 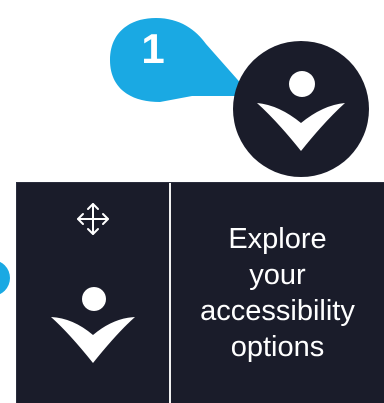 What do you see at coordinates (177, 60) in the screenshot?
I see `step-callout: 1` at bounding box center [177, 60].